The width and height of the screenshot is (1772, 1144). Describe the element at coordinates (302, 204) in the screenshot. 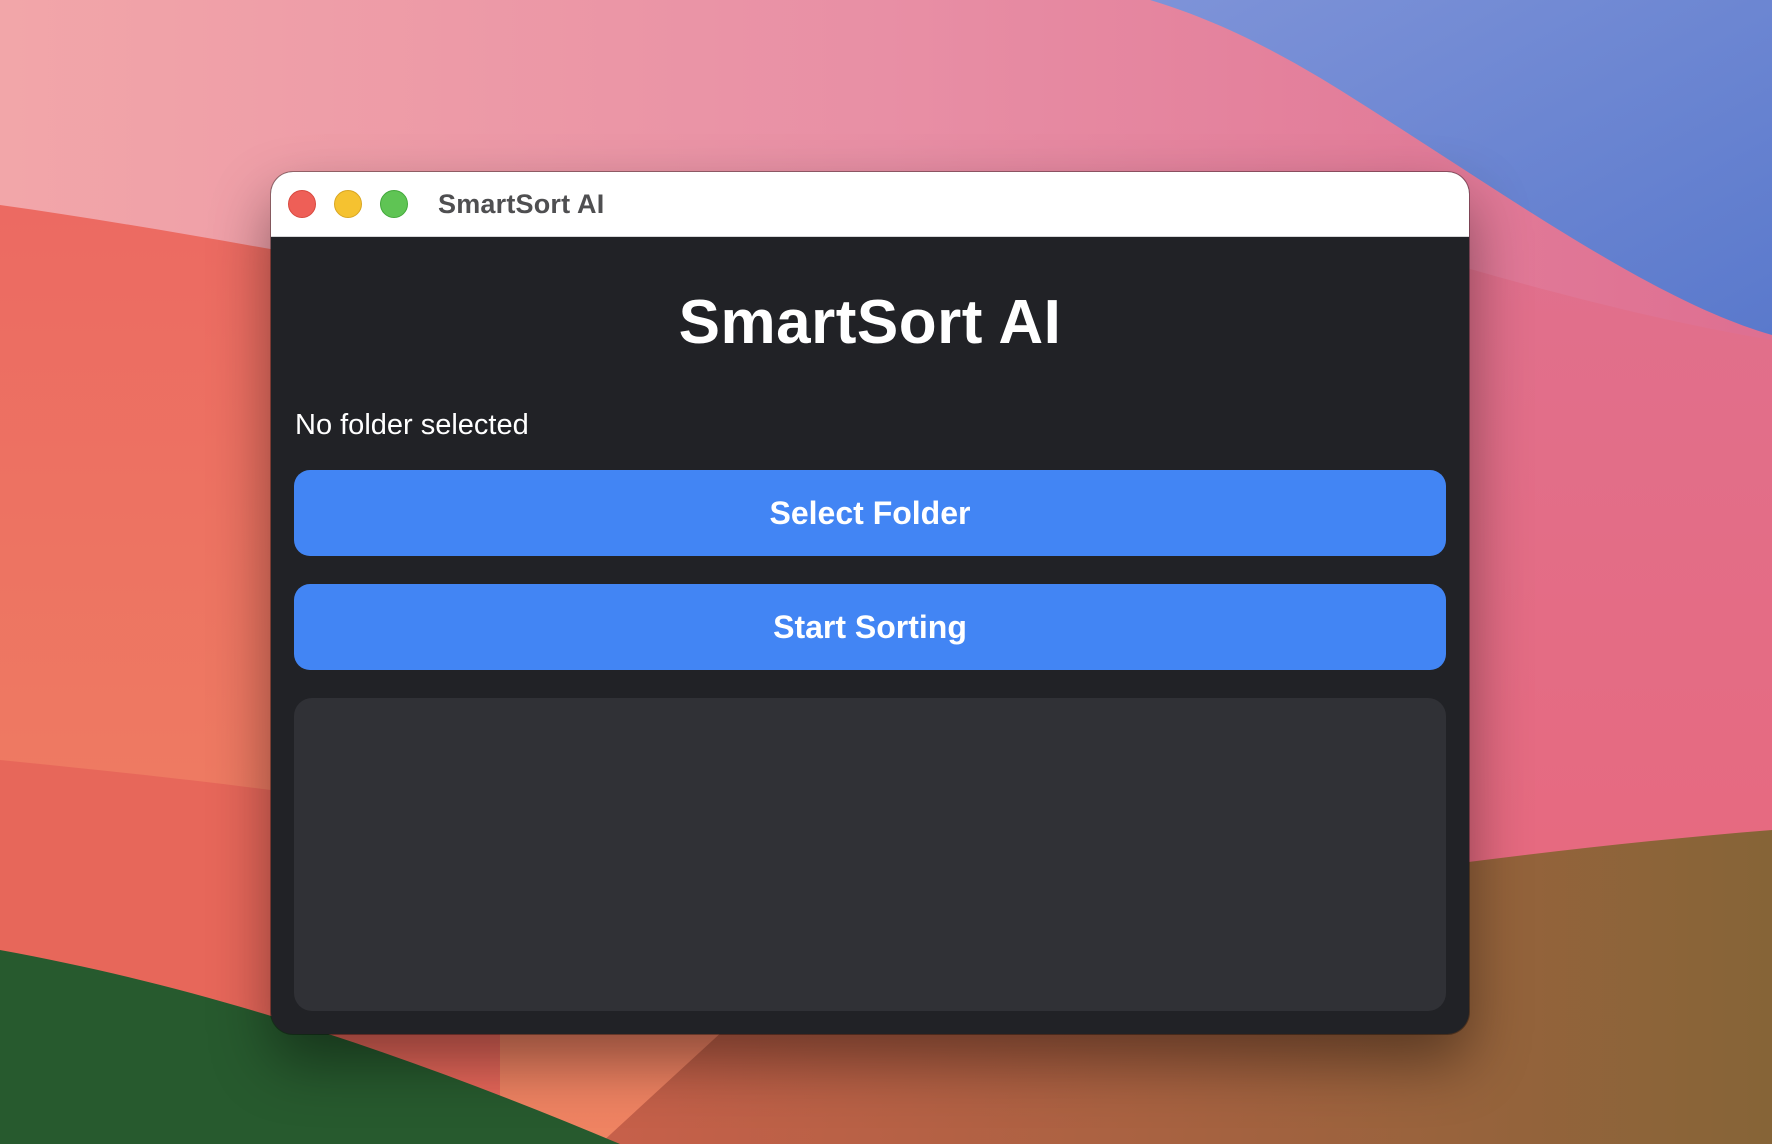

I see `close-window-button` at that location.